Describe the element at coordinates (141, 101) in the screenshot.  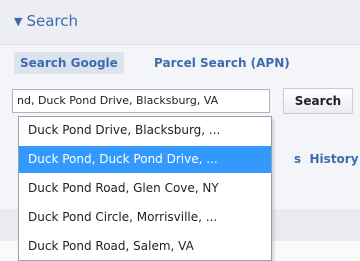
I see `search-input: nd, Duck Pond Drive, Blacksburg, VA` at that location.